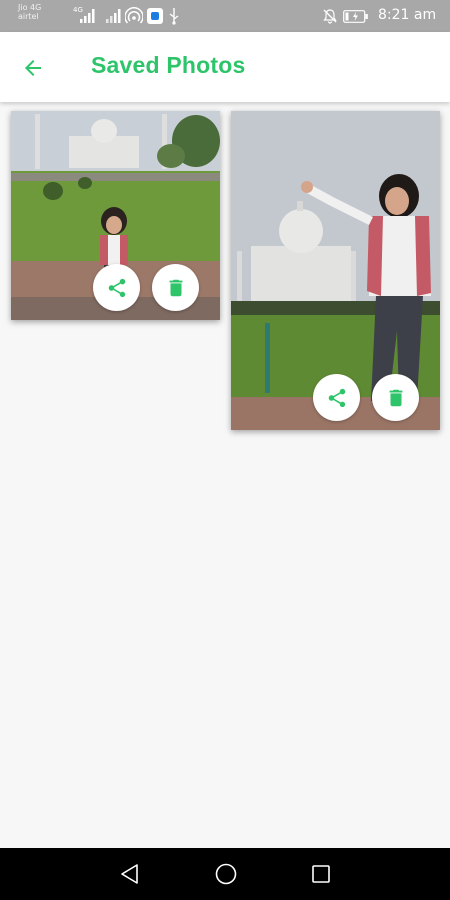  What do you see at coordinates (113, 16) in the screenshot?
I see `signal-strength-secondary-icon` at bounding box center [113, 16].